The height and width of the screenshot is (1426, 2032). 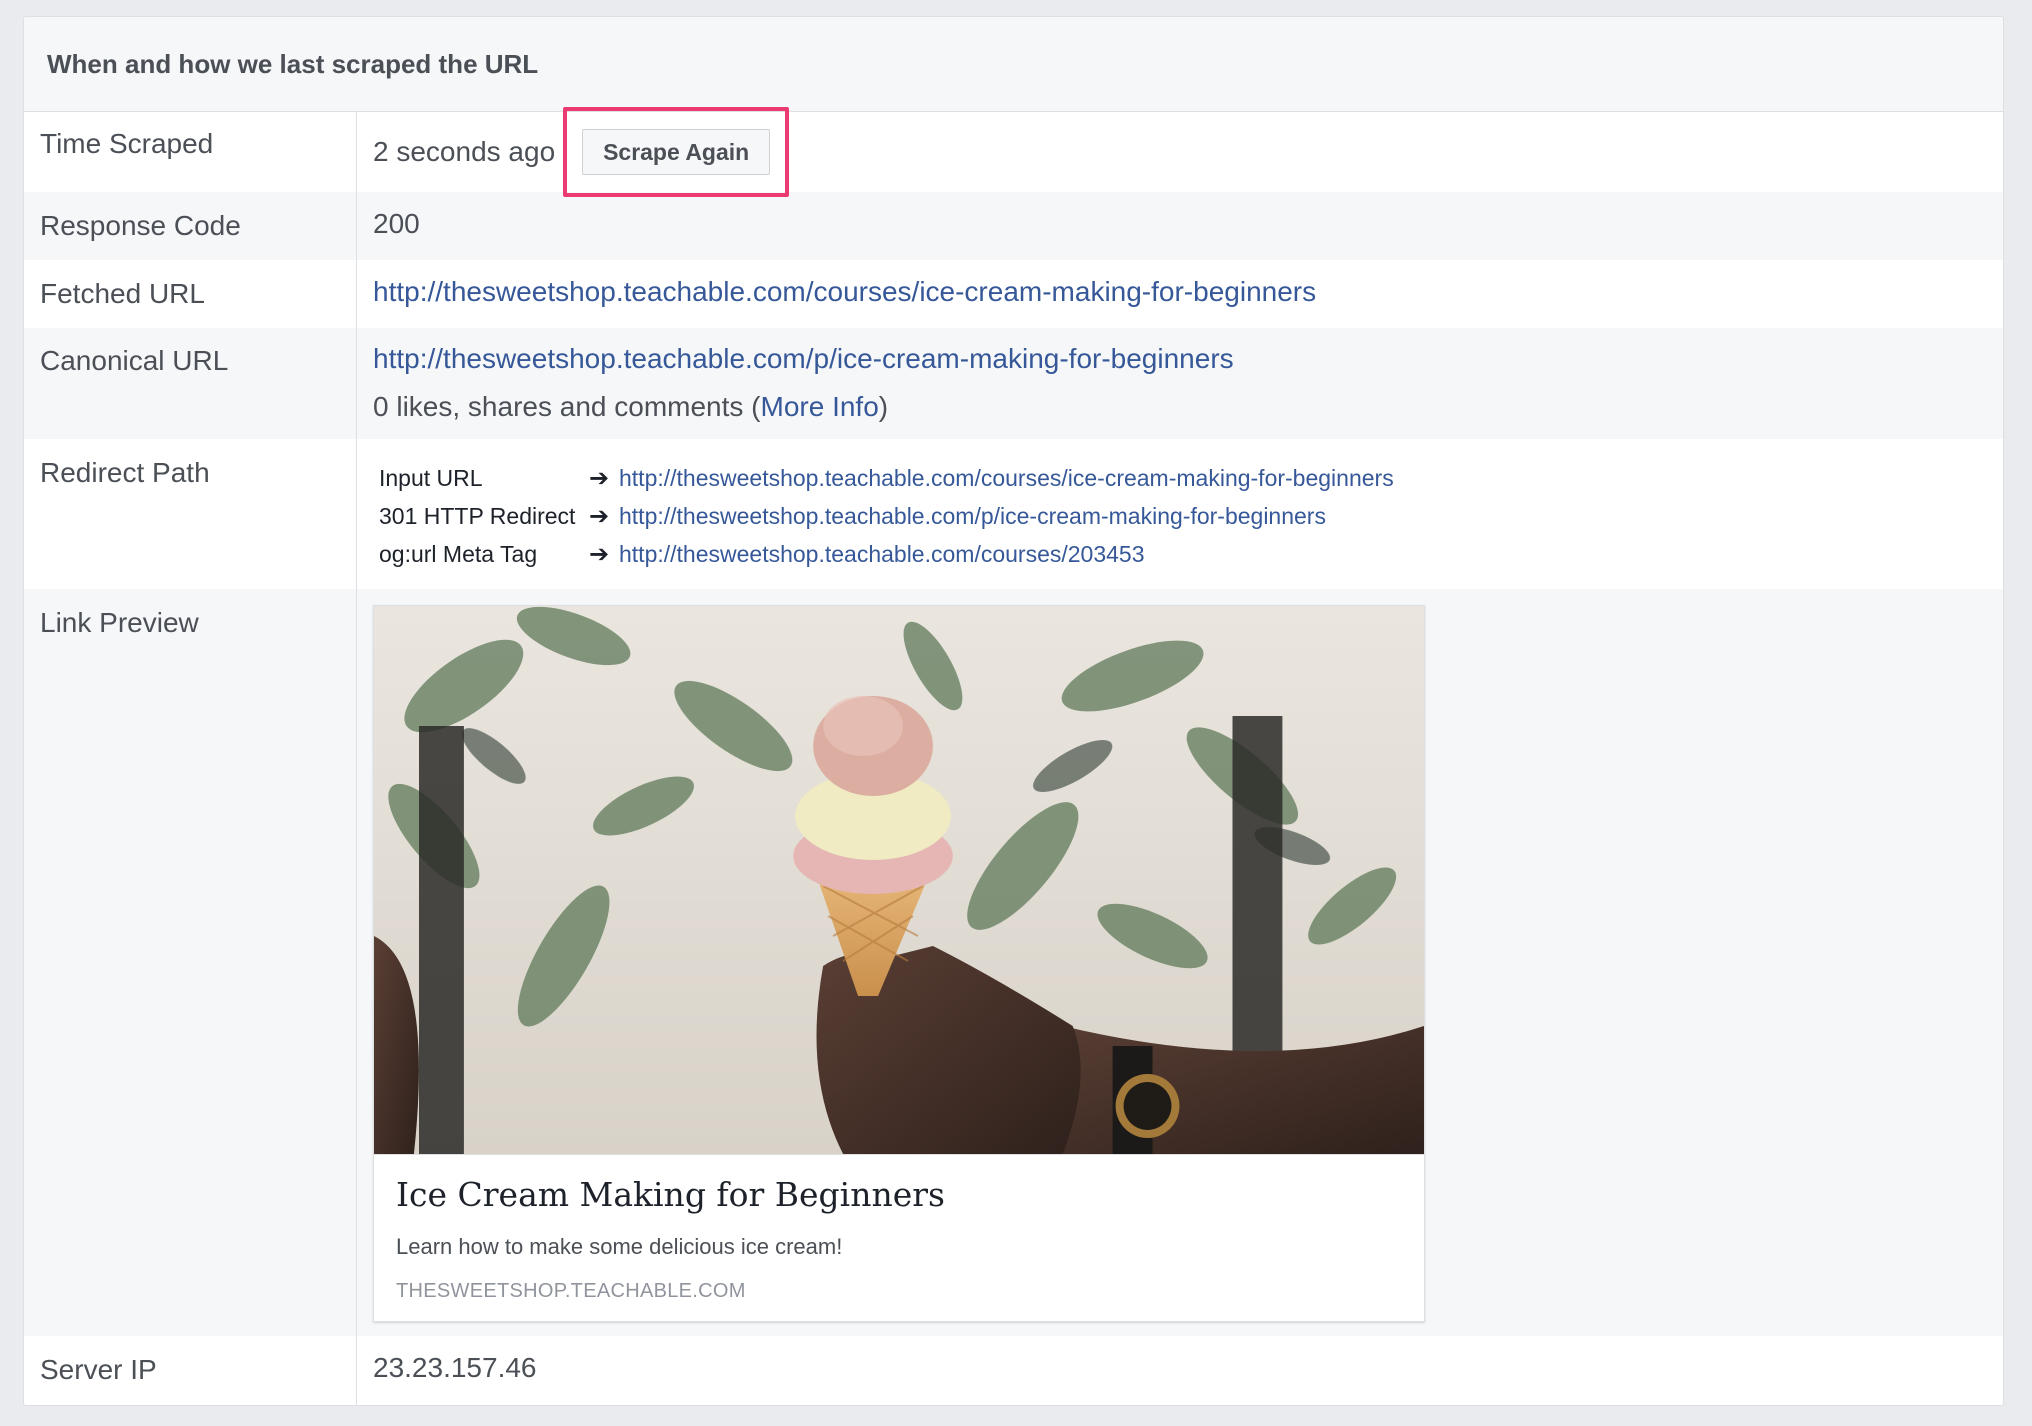 I want to click on row-value: 2 seconds ago Scrape Again, so click(x=1180, y=152).